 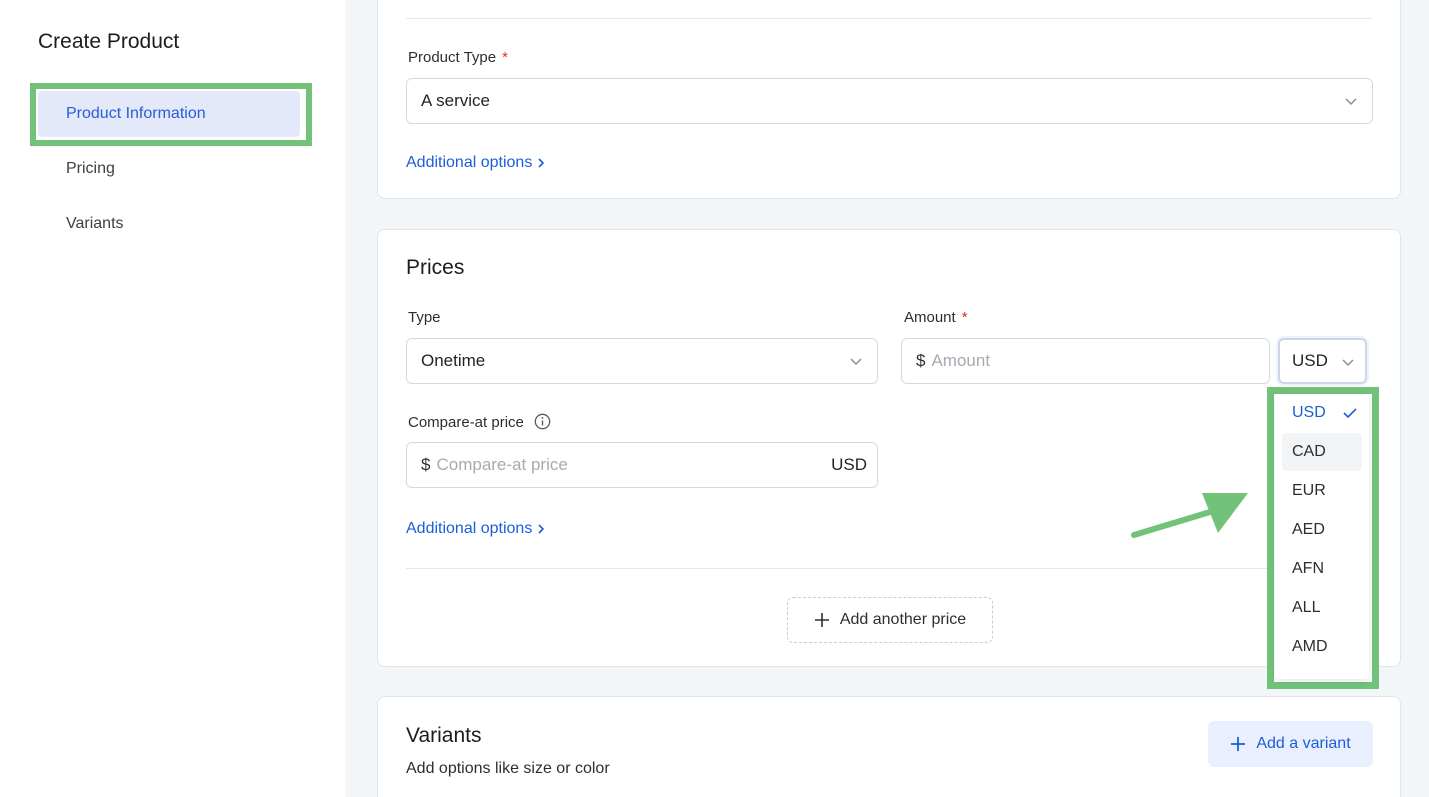 I want to click on amount-label-text: Amount, so click(x=930, y=317).